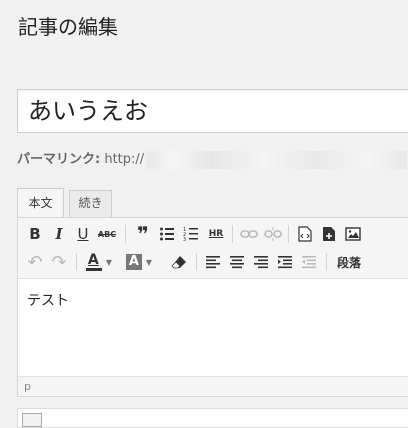  What do you see at coordinates (124, 159) in the screenshot?
I see `permalink-url: http://` at bounding box center [124, 159].